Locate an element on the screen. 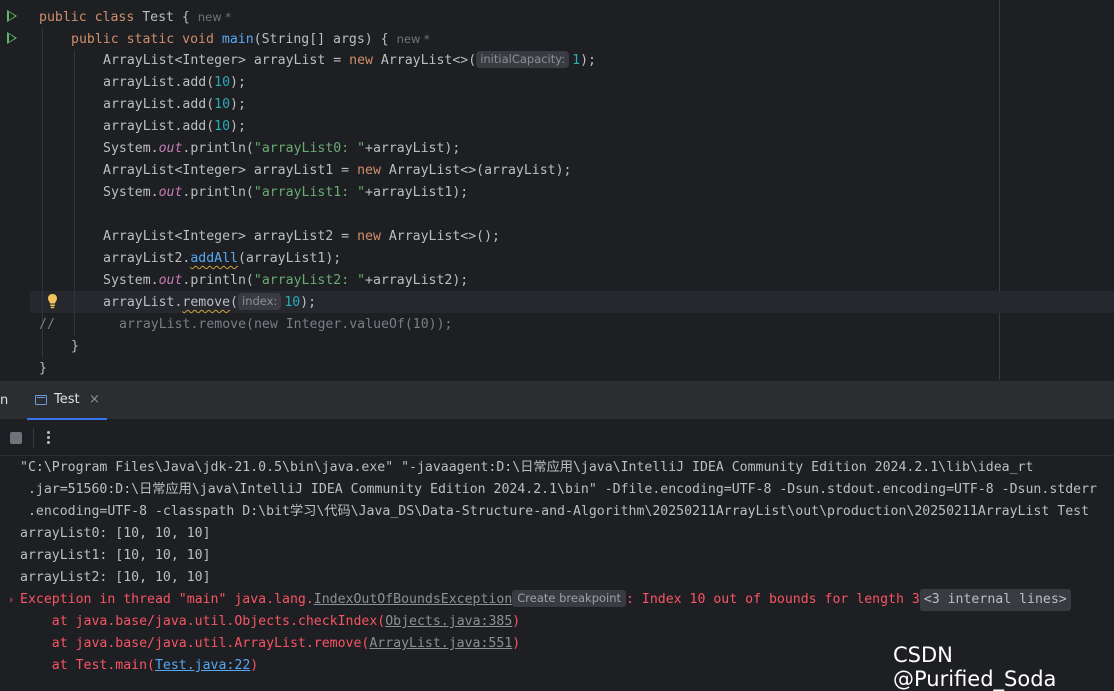 This screenshot has height=691, width=1114. stack-frame: at Test.main( is located at coordinates (87, 665).